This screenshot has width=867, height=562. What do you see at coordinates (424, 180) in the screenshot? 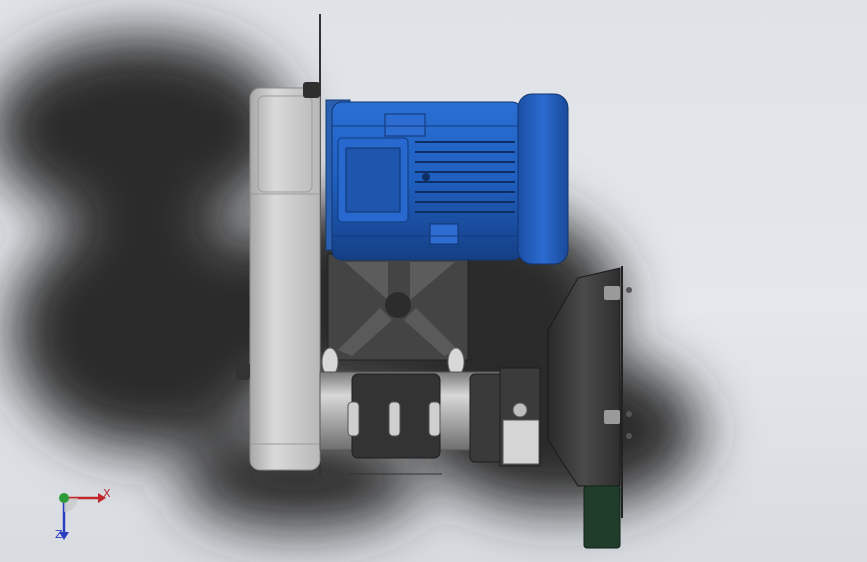
I see `electric-motor` at bounding box center [424, 180].